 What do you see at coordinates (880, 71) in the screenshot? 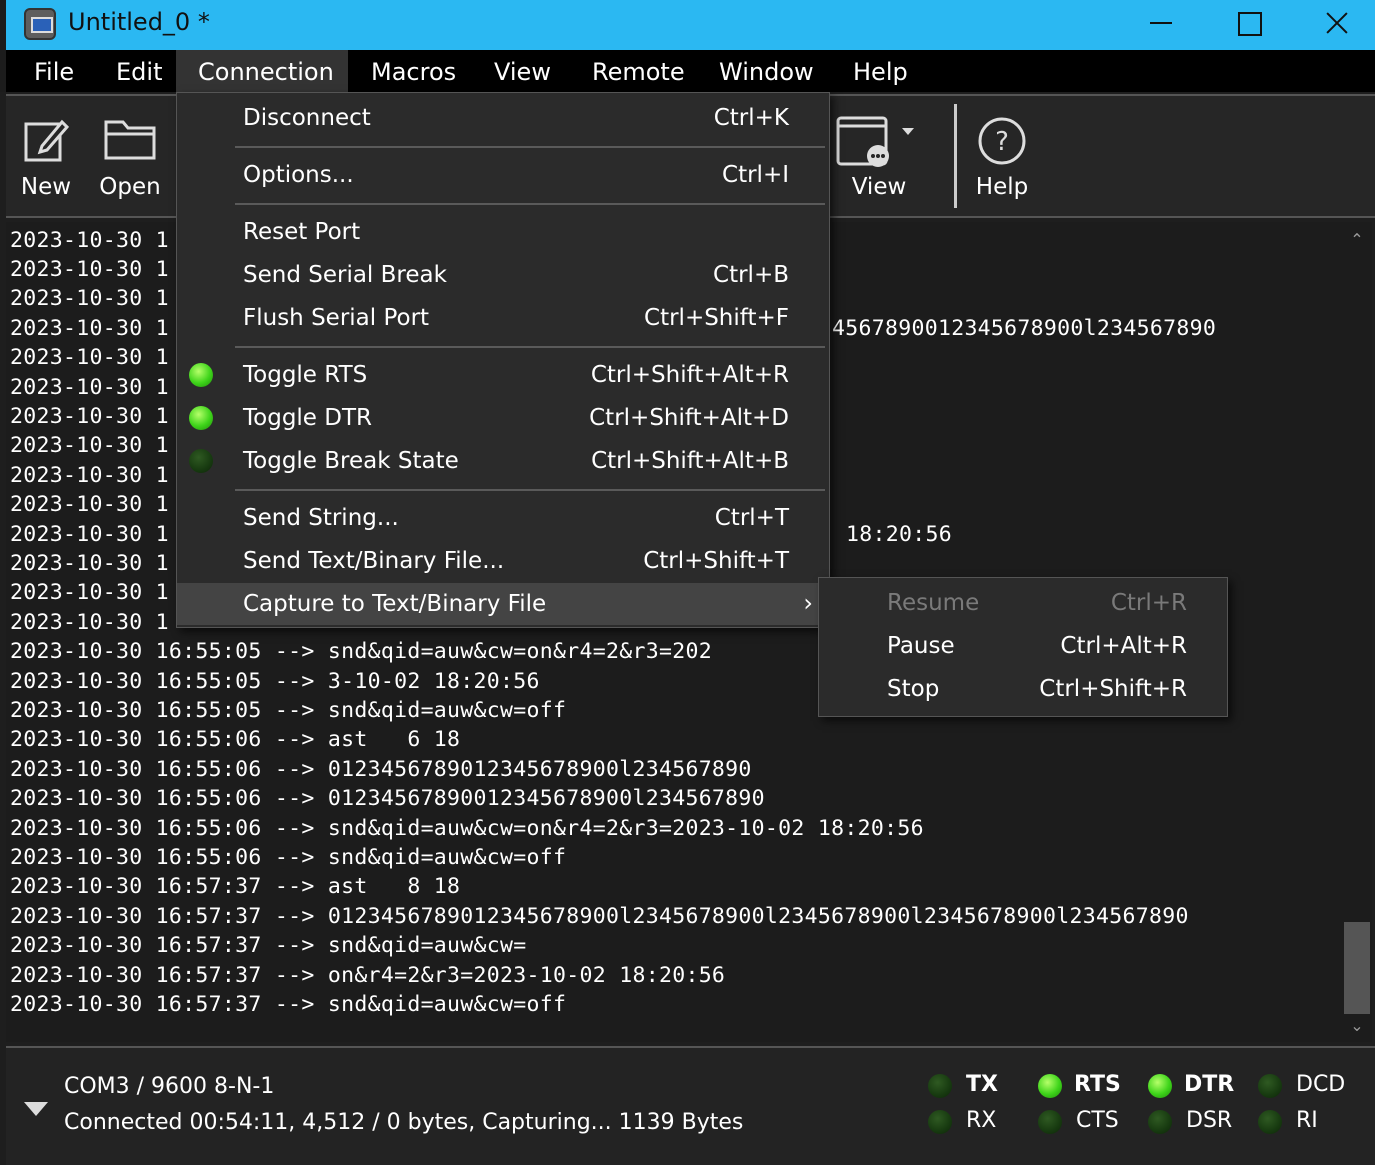
I see `menu-help: Help` at bounding box center [880, 71].